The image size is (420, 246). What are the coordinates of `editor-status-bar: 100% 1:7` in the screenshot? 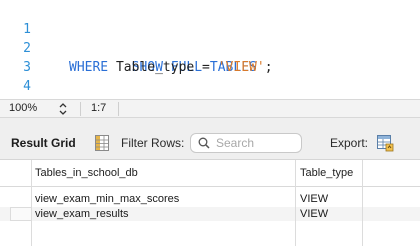 It's located at (210, 108).